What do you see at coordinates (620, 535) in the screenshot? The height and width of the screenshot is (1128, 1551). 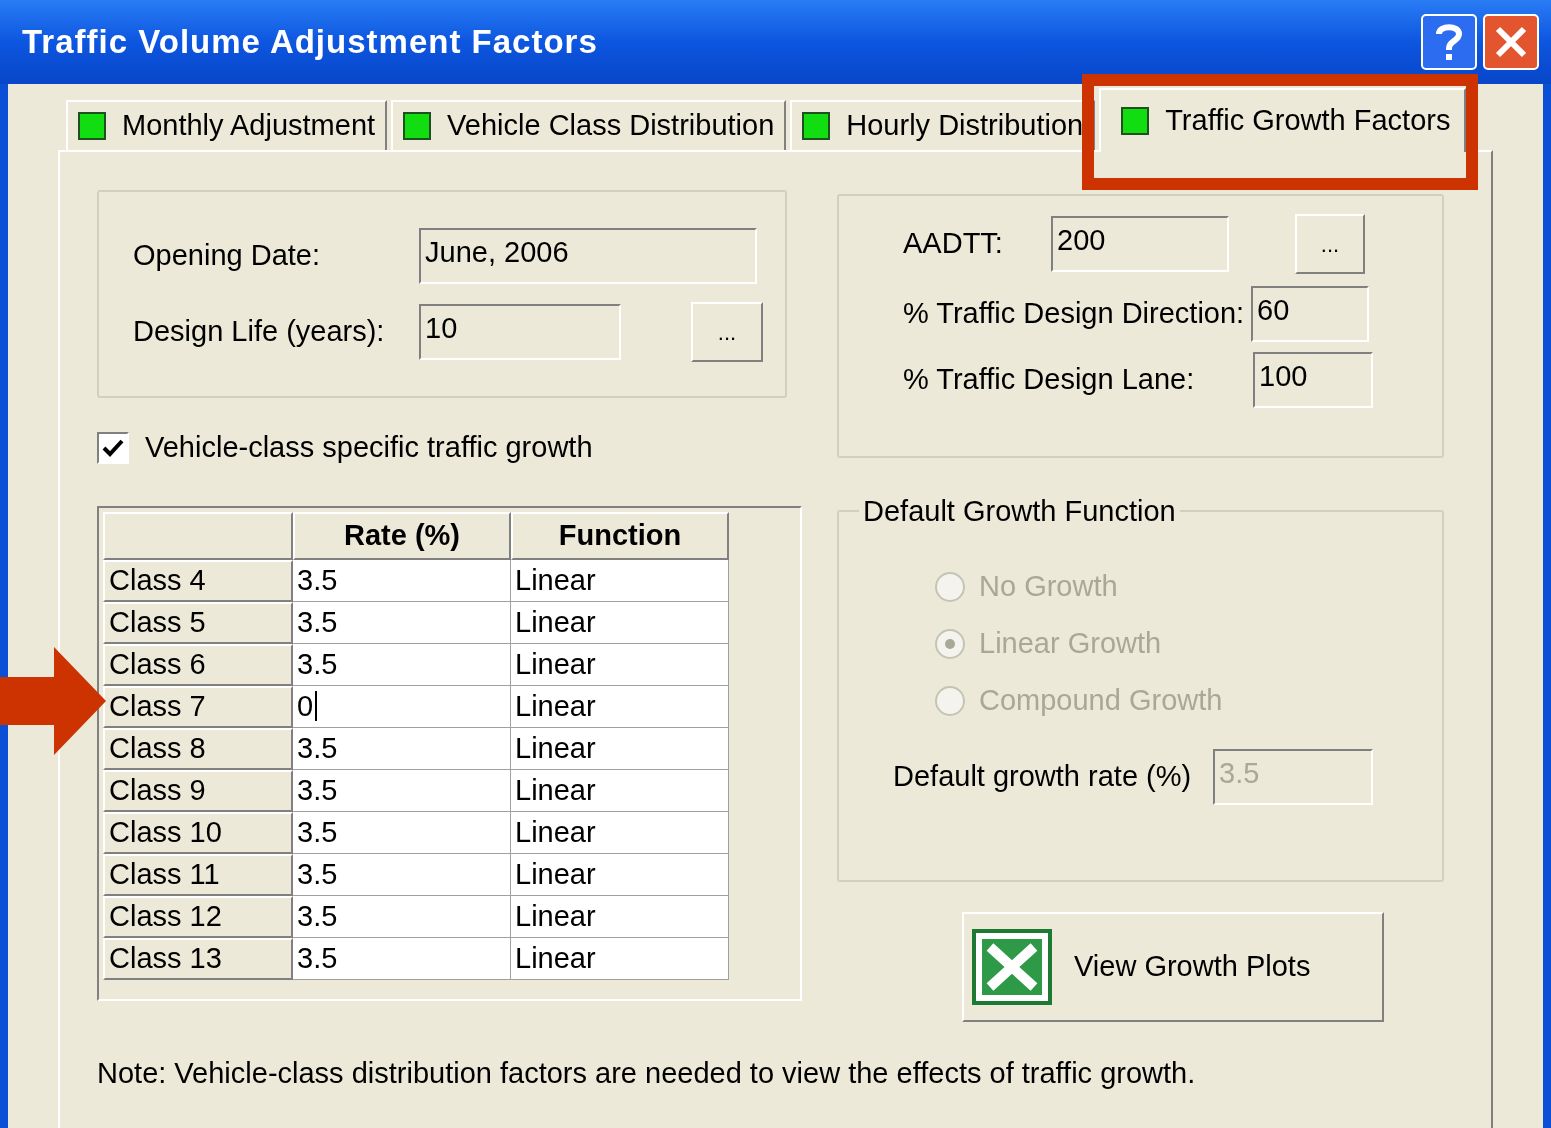 I see `column-header: Function` at bounding box center [620, 535].